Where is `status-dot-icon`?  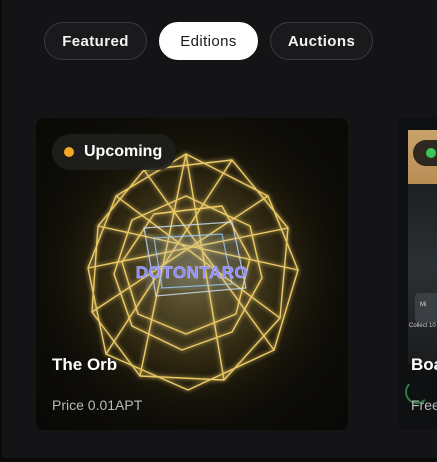 status-dot-icon is located at coordinates (69, 152).